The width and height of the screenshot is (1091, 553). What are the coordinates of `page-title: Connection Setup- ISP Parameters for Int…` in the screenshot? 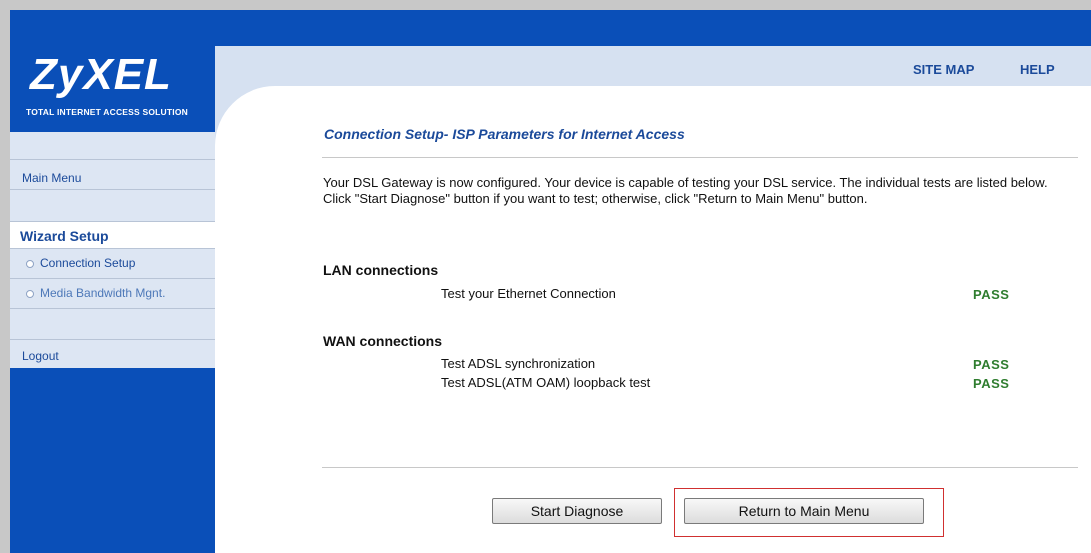 It's located at (504, 134).